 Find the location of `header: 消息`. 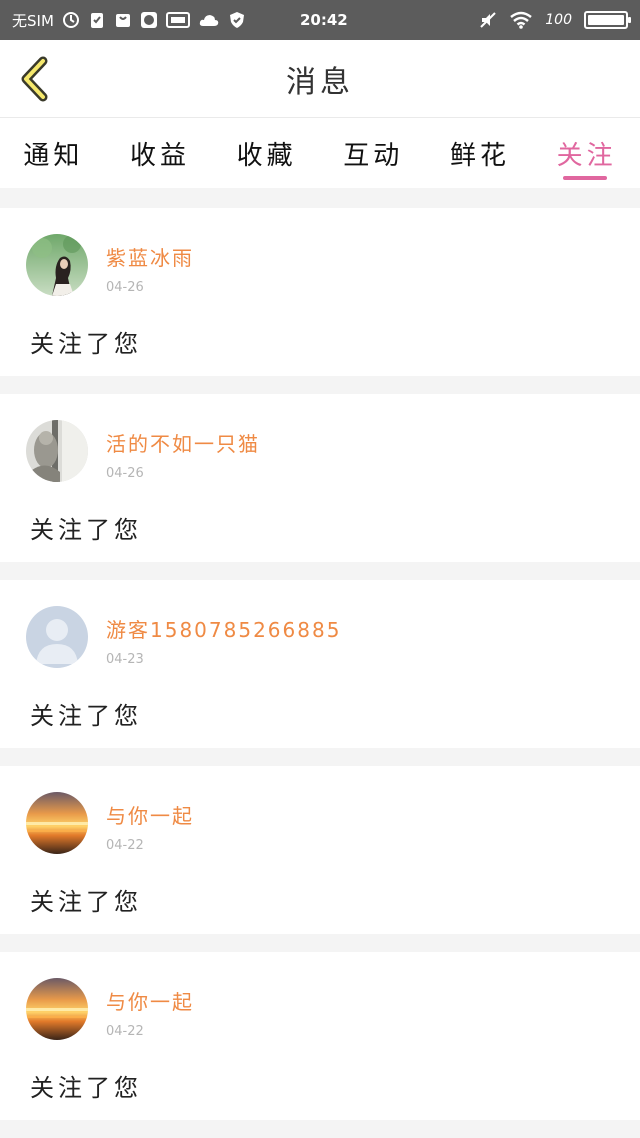

header: 消息 is located at coordinates (320, 79).